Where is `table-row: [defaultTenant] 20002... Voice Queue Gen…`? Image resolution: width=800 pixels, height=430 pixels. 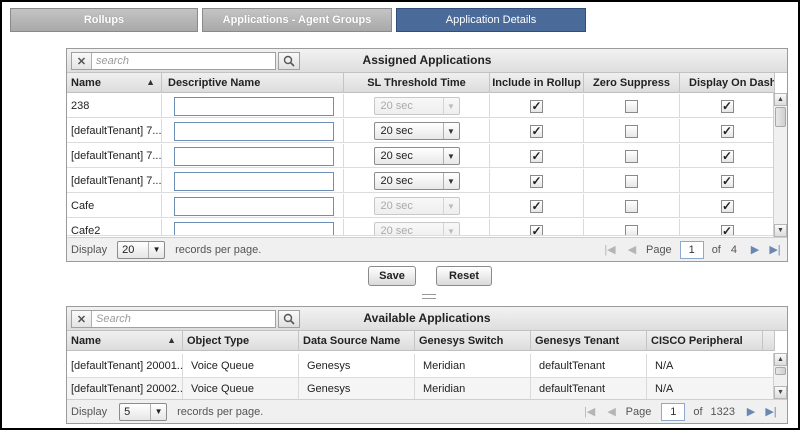 table-row: [defaultTenant] 20002... Voice Queue Gen… is located at coordinates (421, 389).